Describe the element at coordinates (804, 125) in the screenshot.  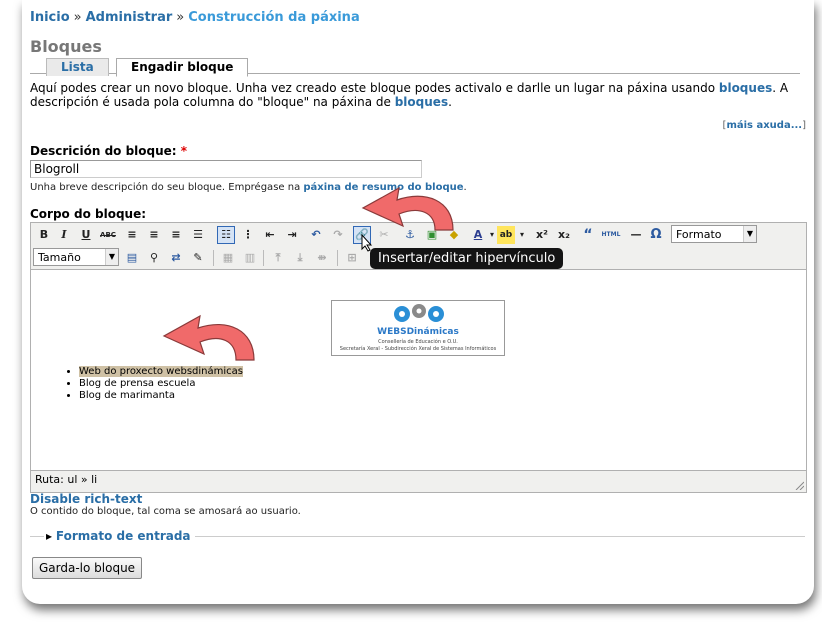
I see `more-help-bracket-close: ]` at that location.